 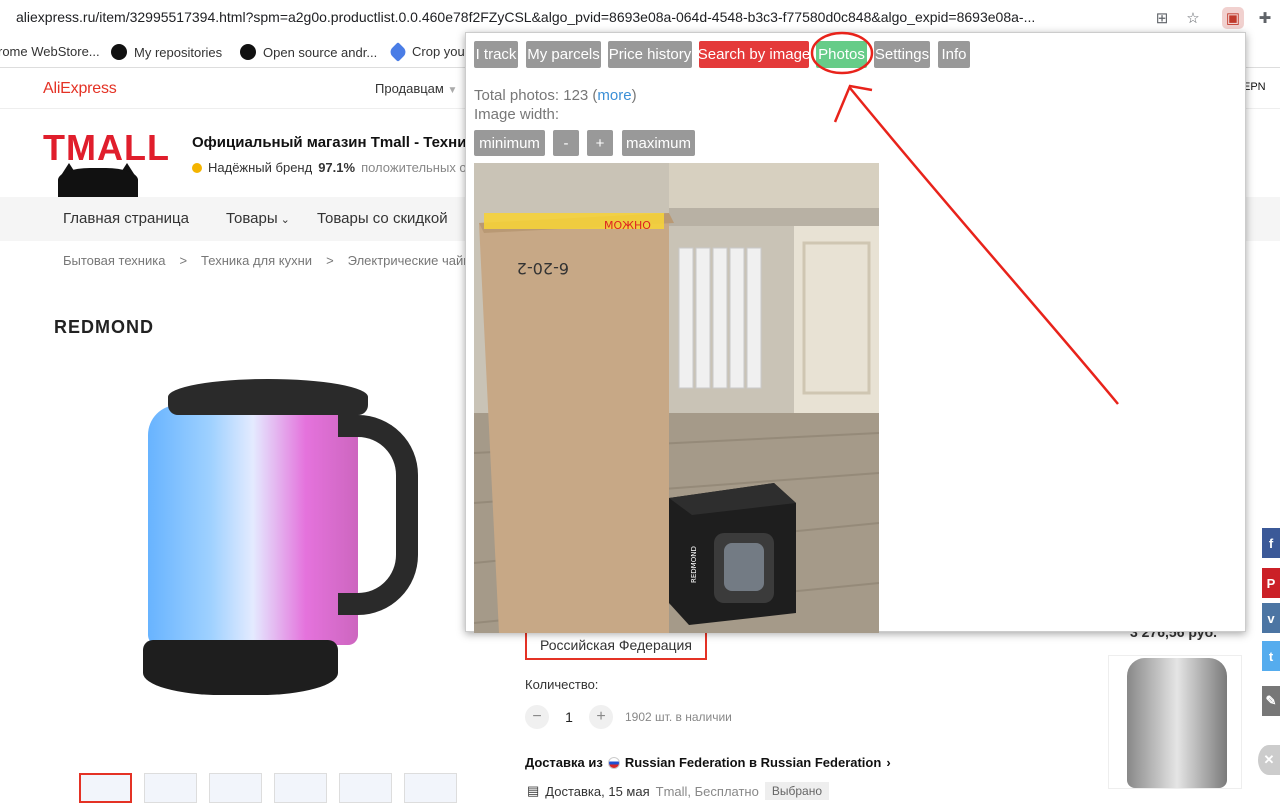 I want to click on breadcrumb-item: Электрические чайни, so click(x=413, y=260).